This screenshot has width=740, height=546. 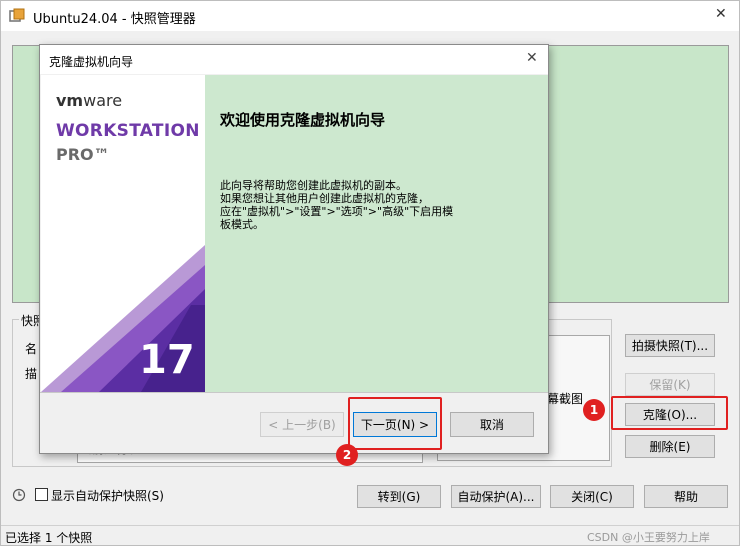 I want to click on wizard-heading: 欢迎使用克隆虚拟机向导, so click(x=303, y=120).